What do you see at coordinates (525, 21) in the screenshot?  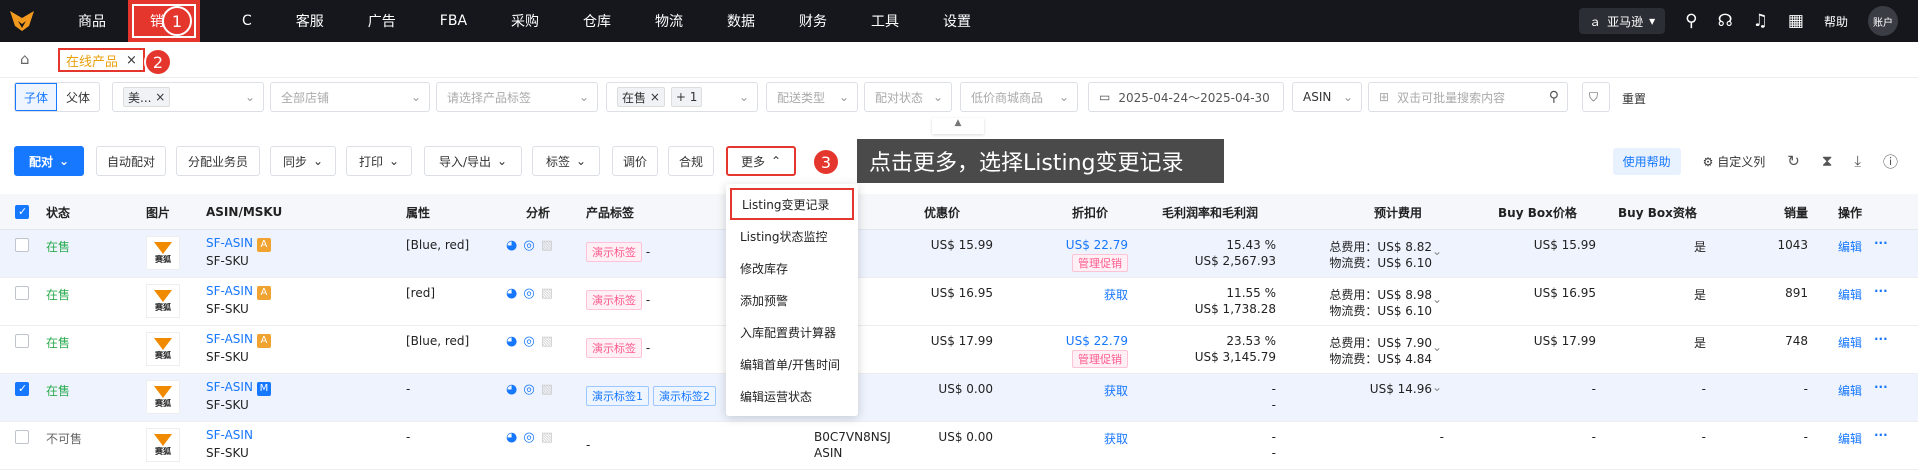 I see `nav-item-purchase: 采购` at bounding box center [525, 21].